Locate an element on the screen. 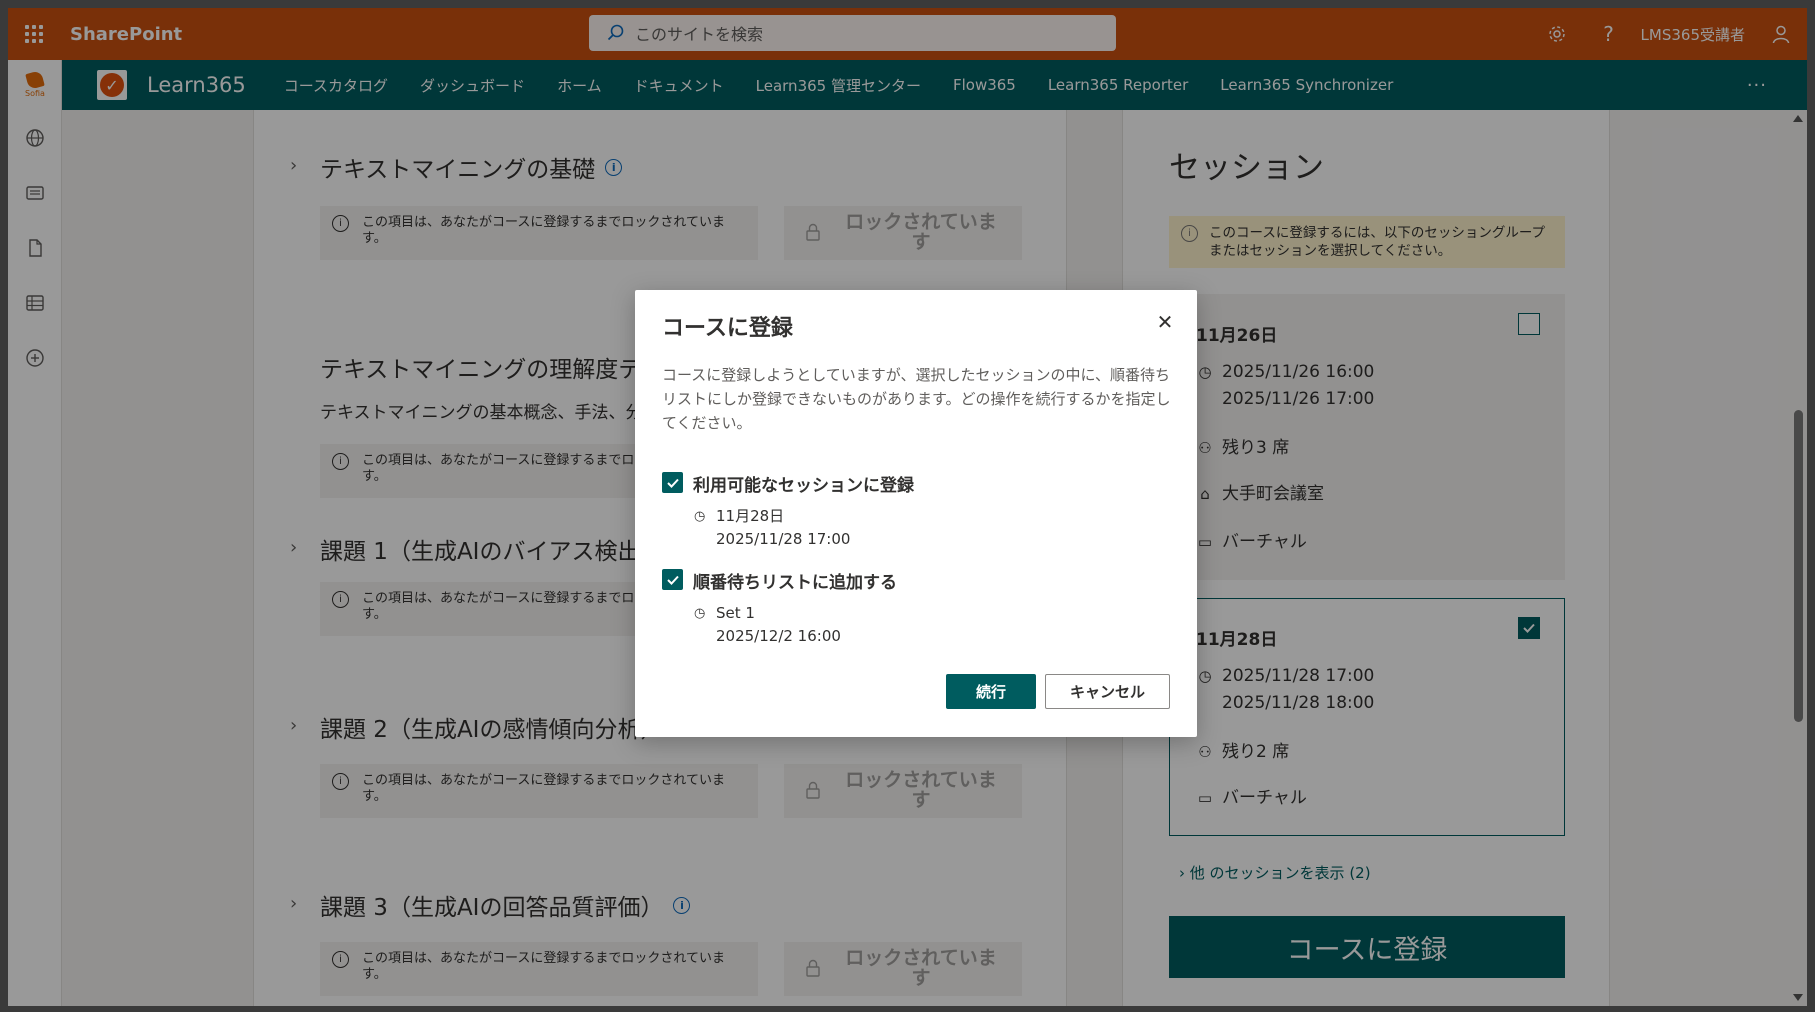  option-label: 順番待ちリストに追加する is located at coordinates (795, 580).